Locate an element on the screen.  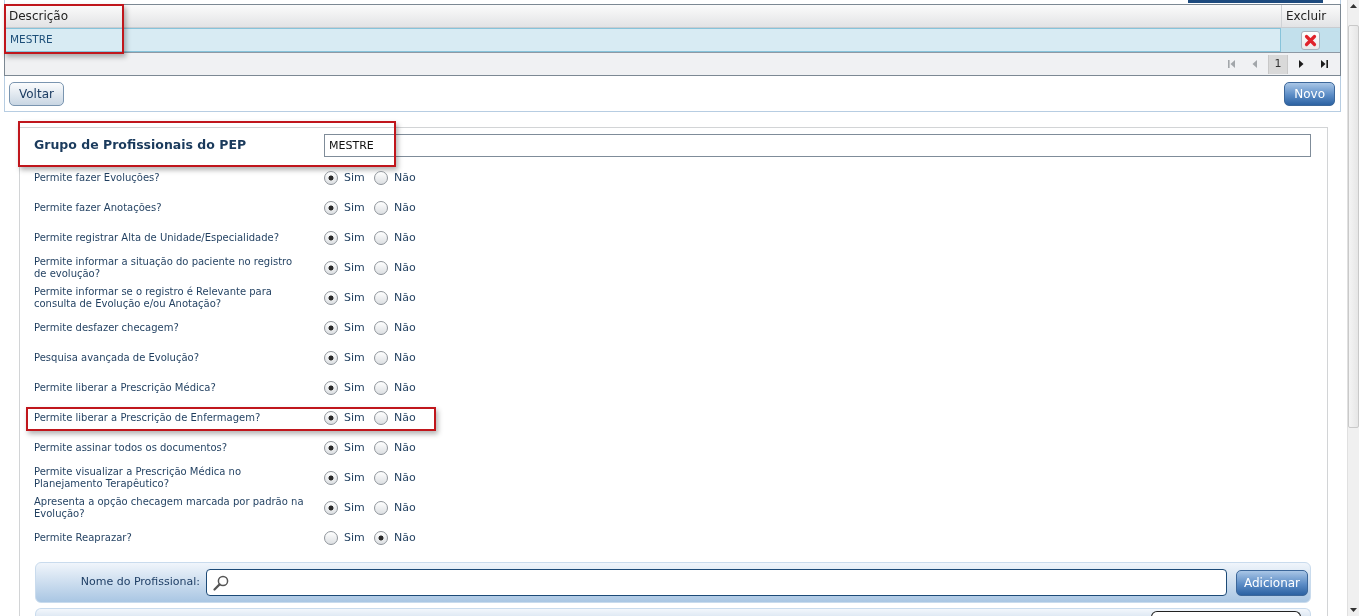
delete-button is located at coordinates (1310, 40).